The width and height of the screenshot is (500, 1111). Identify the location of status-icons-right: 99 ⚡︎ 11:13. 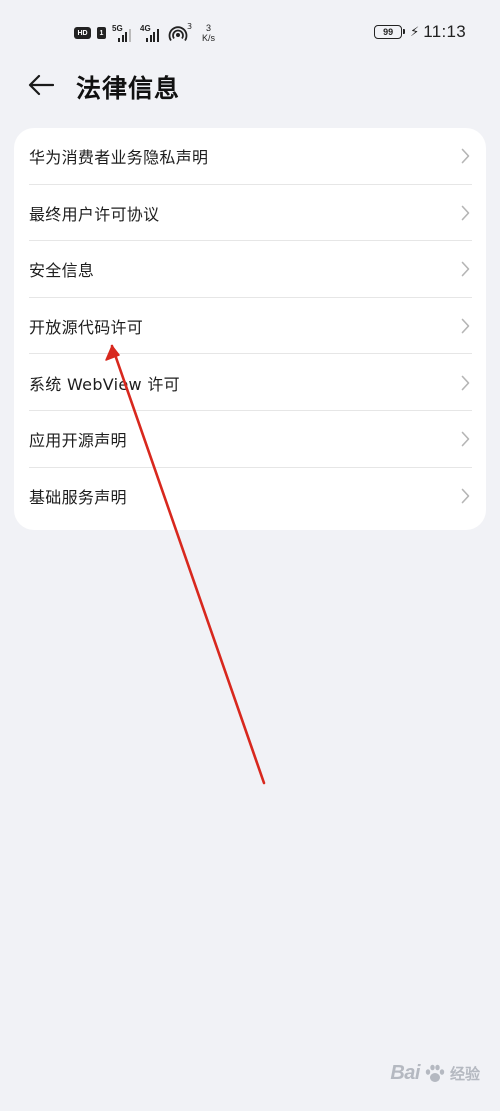
(420, 32).